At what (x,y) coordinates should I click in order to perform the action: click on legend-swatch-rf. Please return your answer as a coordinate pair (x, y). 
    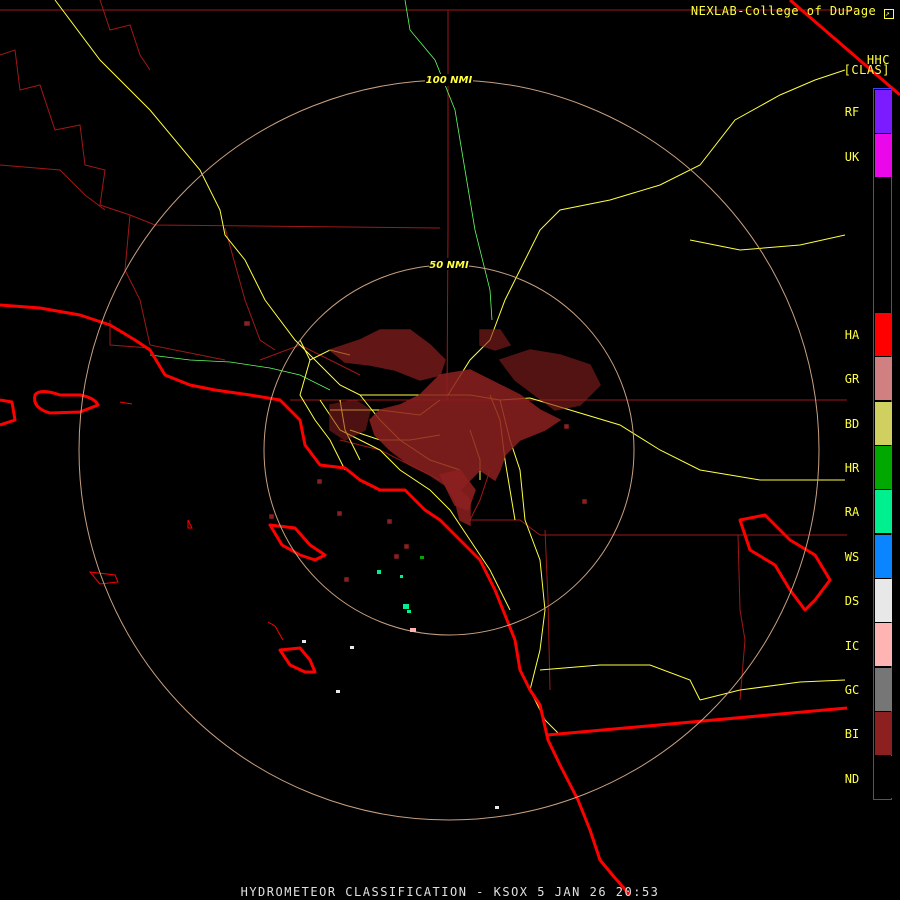
    Looking at the image, I should click on (883, 111).